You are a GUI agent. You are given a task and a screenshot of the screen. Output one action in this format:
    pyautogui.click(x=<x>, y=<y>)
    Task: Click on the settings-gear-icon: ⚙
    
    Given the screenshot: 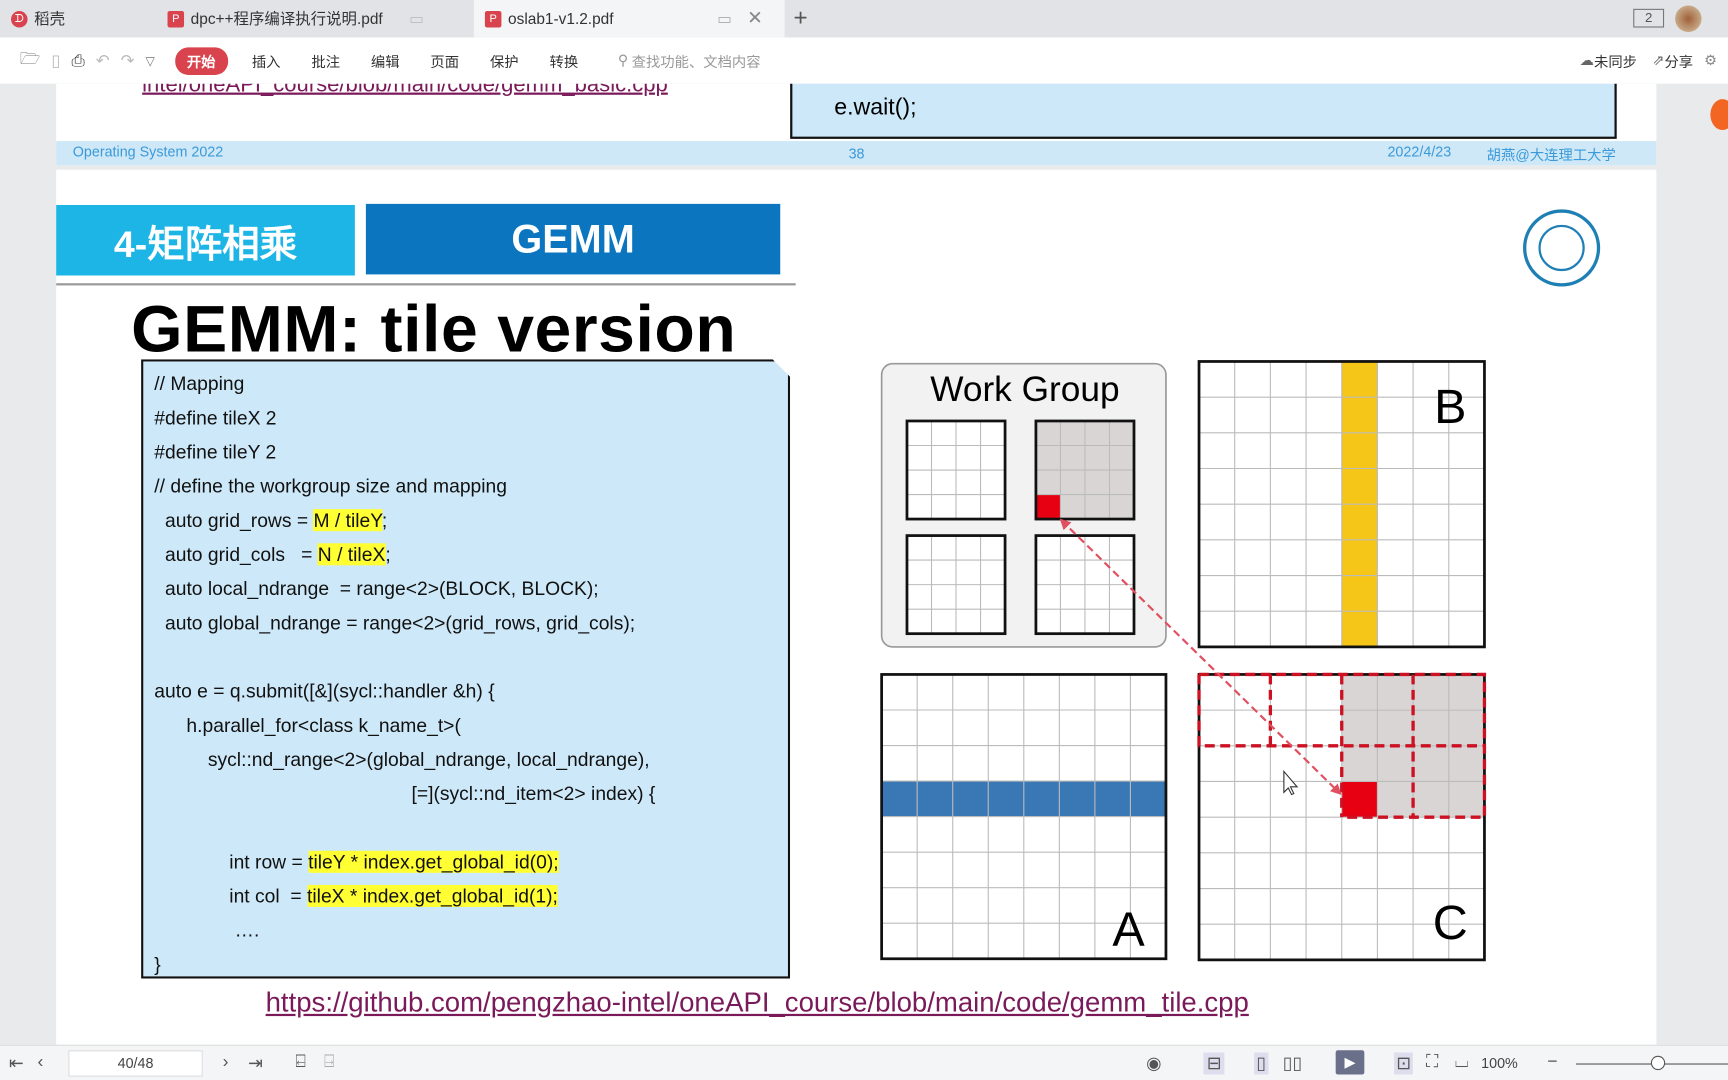 What is the action you would take?
    pyautogui.click(x=1710, y=61)
    